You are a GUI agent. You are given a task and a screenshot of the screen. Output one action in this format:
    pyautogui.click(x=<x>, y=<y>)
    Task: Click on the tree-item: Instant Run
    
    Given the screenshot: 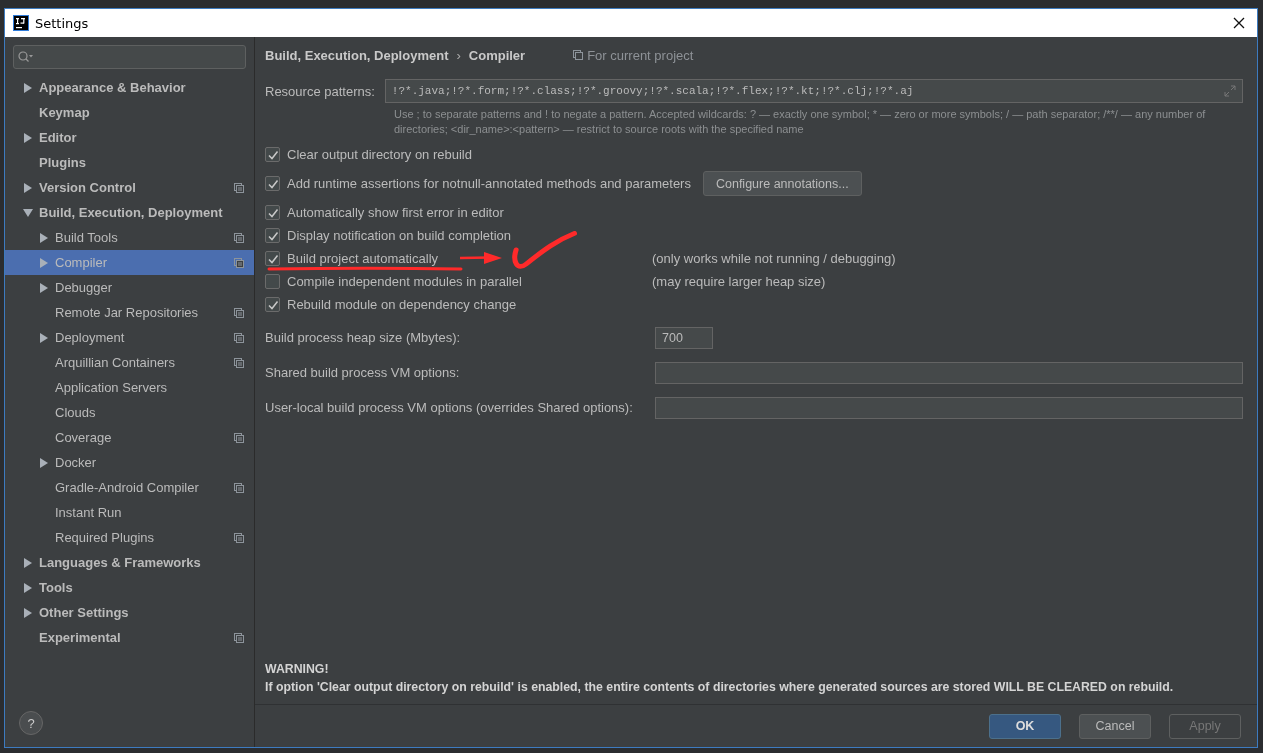 What is the action you would take?
    pyautogui.click(x=129, y=512)
    